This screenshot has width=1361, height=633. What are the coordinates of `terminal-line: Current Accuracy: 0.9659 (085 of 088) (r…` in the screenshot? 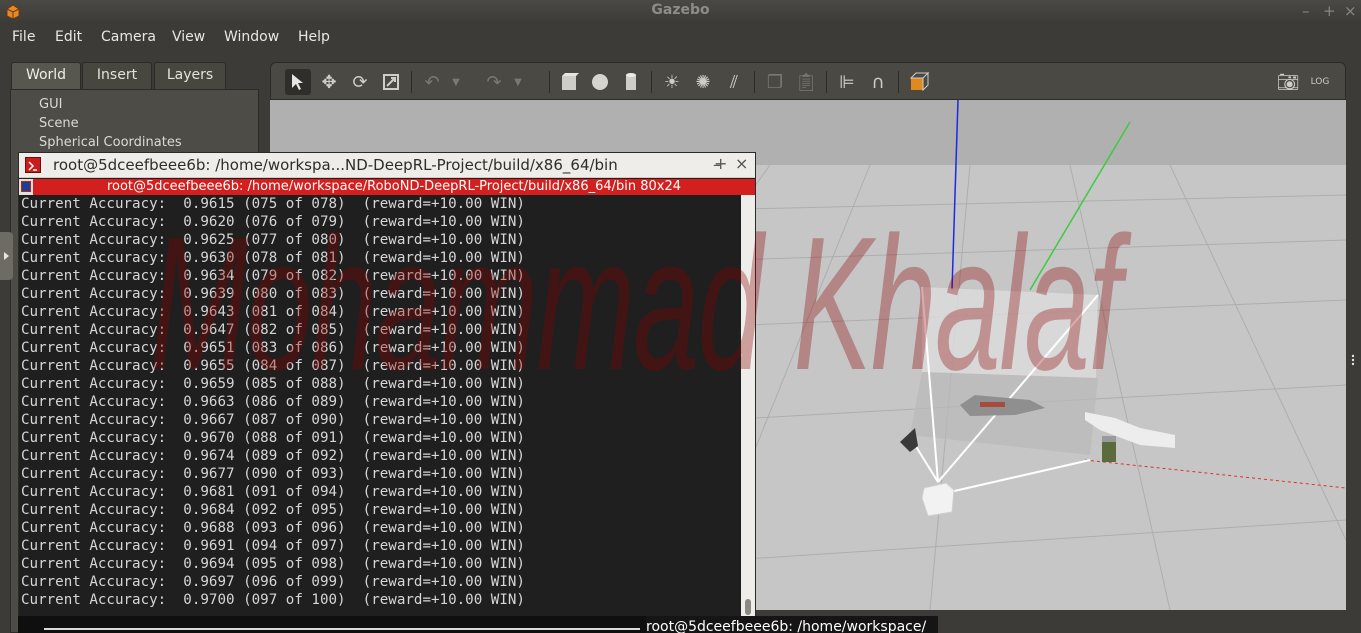 It's located at (273, 384).